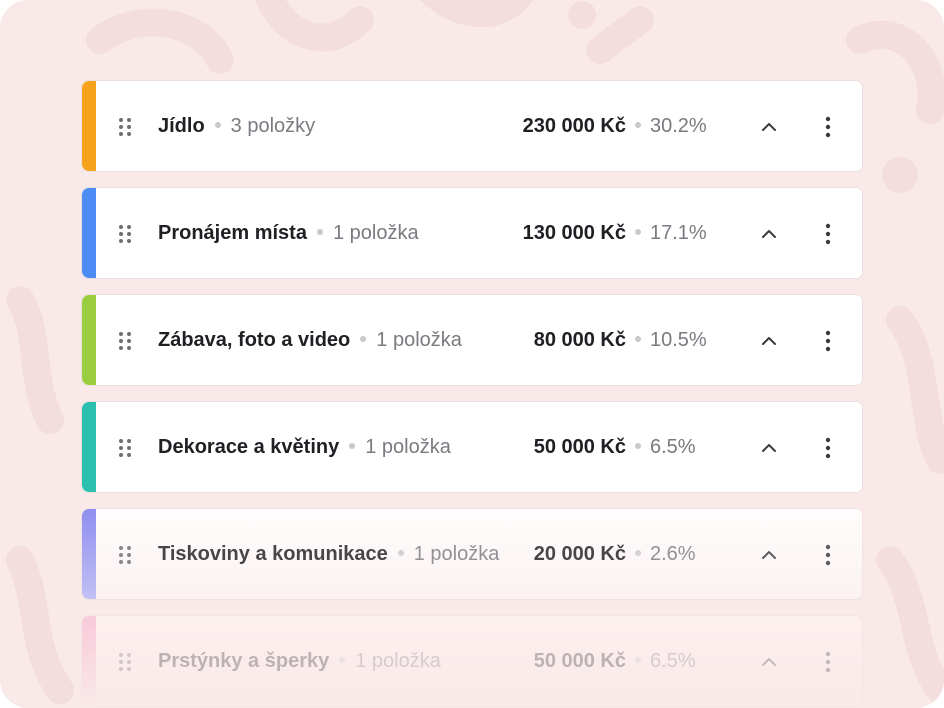 This screenshot has height=708, width=944. I want to click on category-name: Prstýnky a šperky, so click(244, 661).